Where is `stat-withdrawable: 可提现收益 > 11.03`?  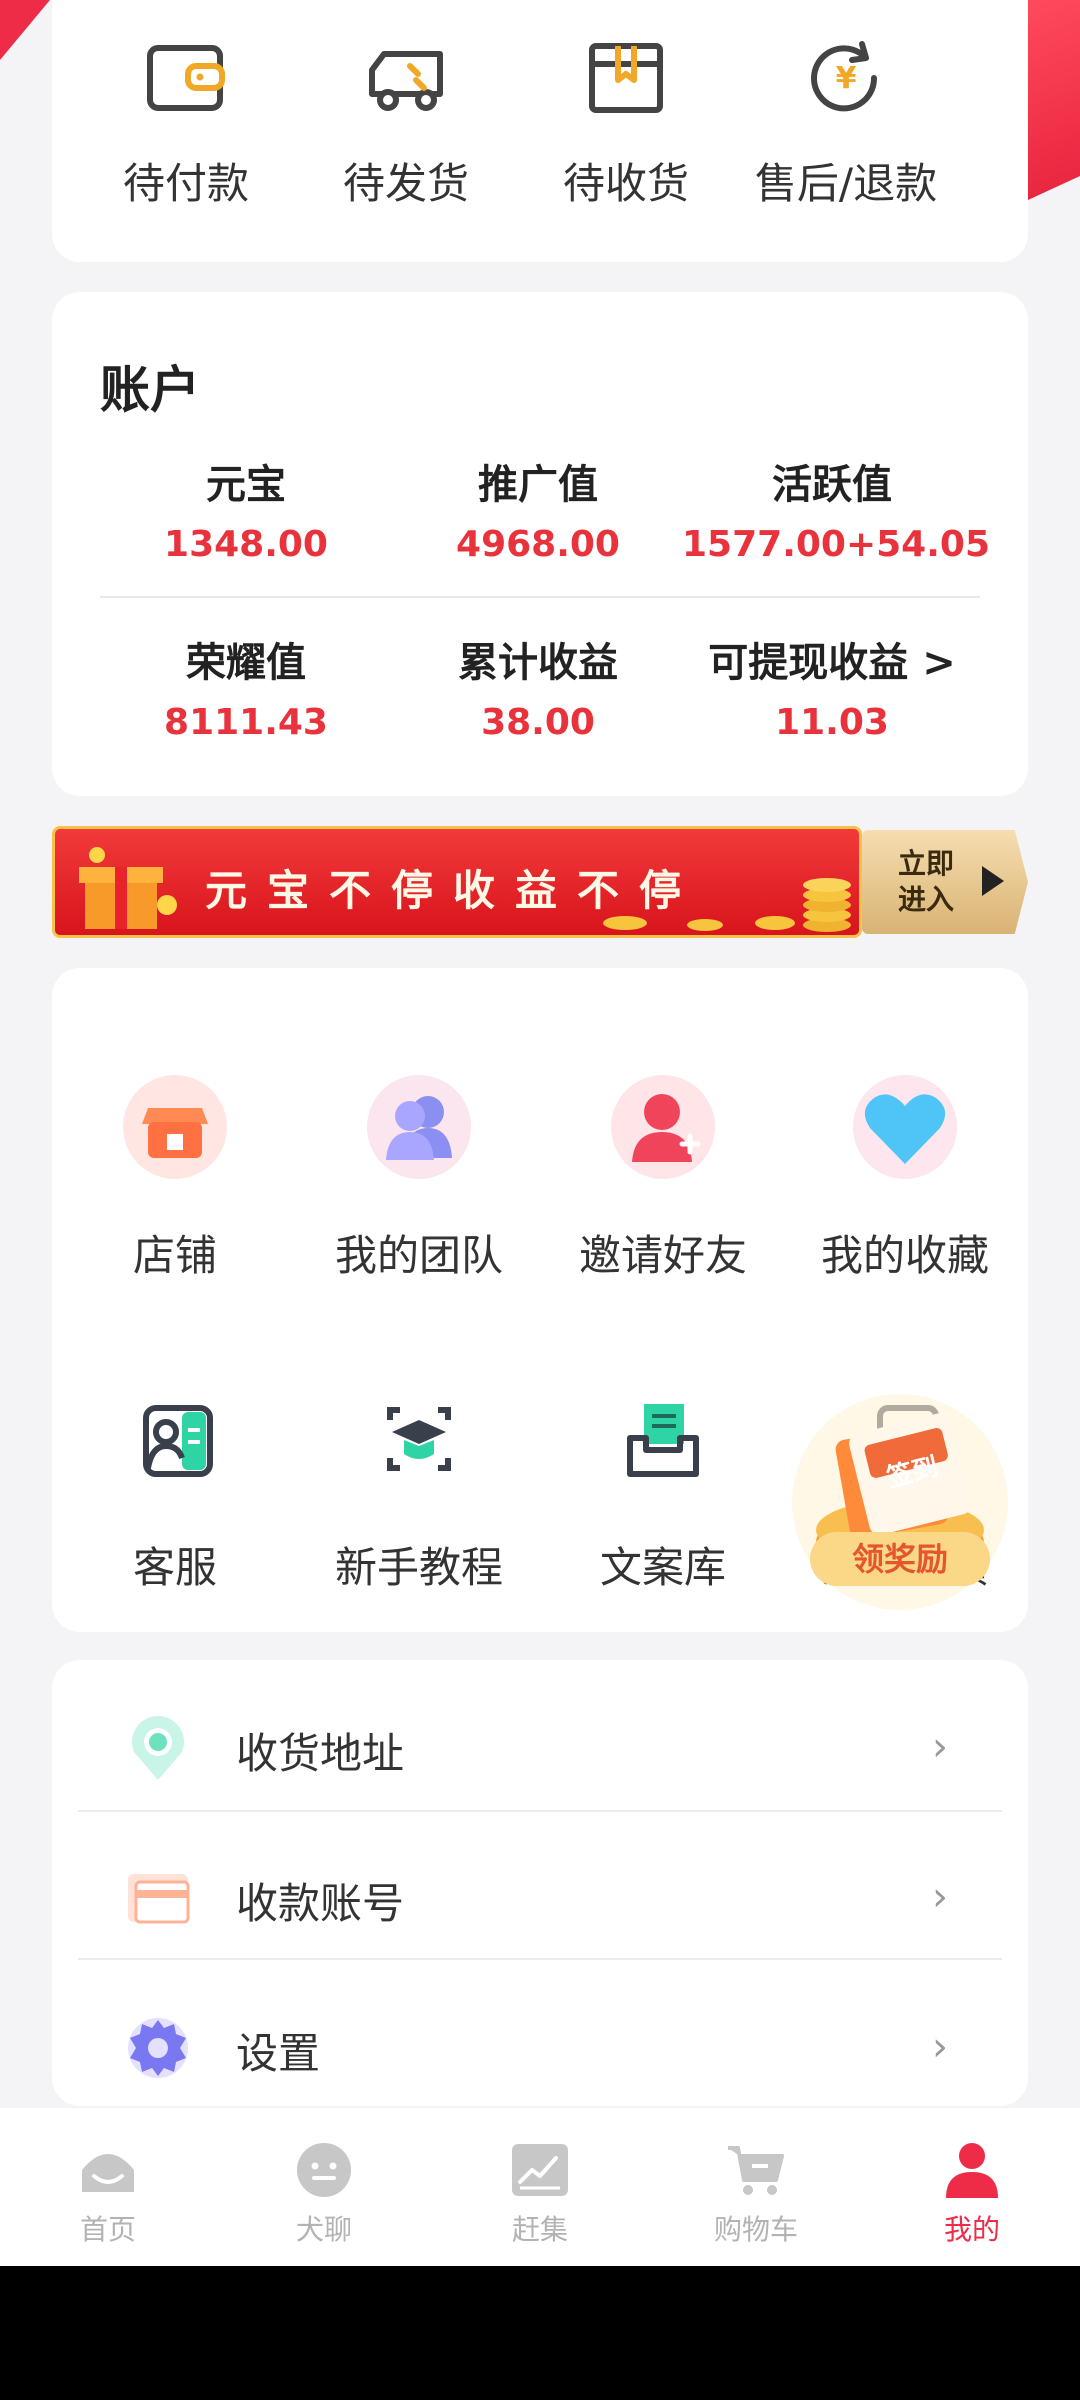 stat-withdrawable: 可提现收益 > 11.03 is located at coordinates (832, 686).